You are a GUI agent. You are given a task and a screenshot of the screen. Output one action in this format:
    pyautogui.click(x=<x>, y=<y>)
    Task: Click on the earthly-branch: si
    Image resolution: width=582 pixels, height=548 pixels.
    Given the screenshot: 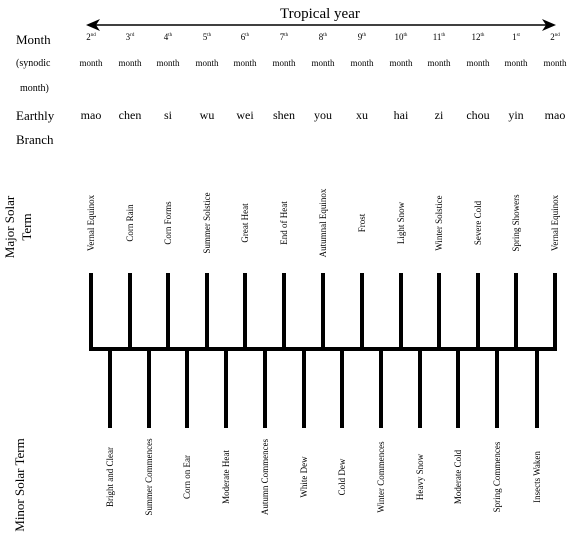 What is the action you would take?
    pyautogui.click(x=167, y=115)
    